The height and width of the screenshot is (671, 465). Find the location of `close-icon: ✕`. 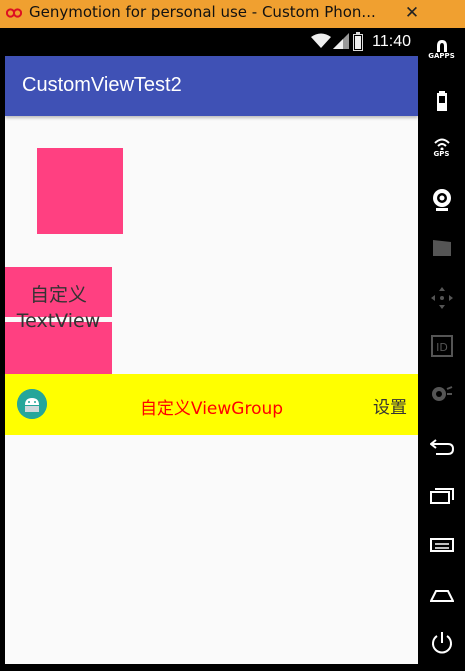

close-icon: ✕ is located at coordinates (412, 13).